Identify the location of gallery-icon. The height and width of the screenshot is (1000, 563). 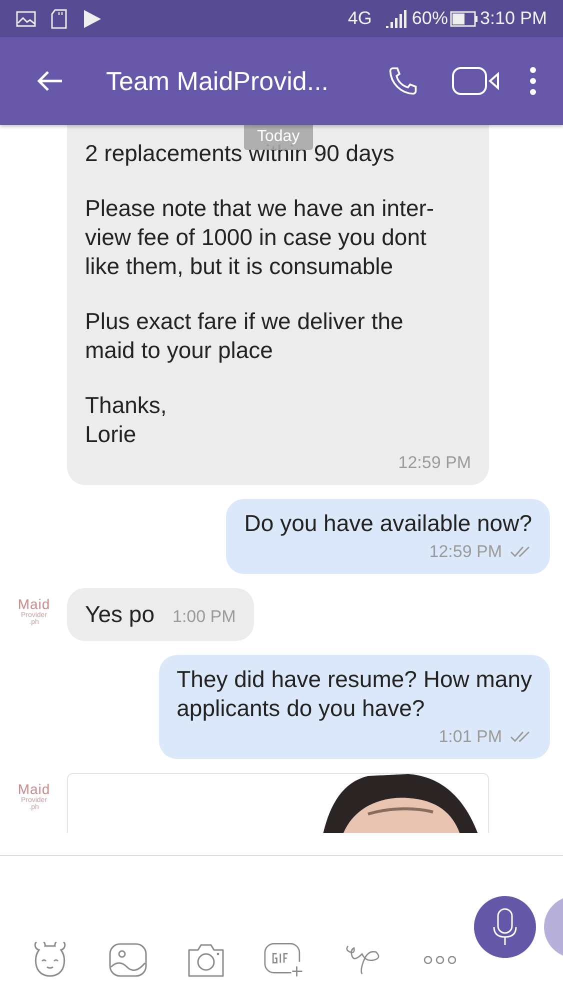
(26, 18).